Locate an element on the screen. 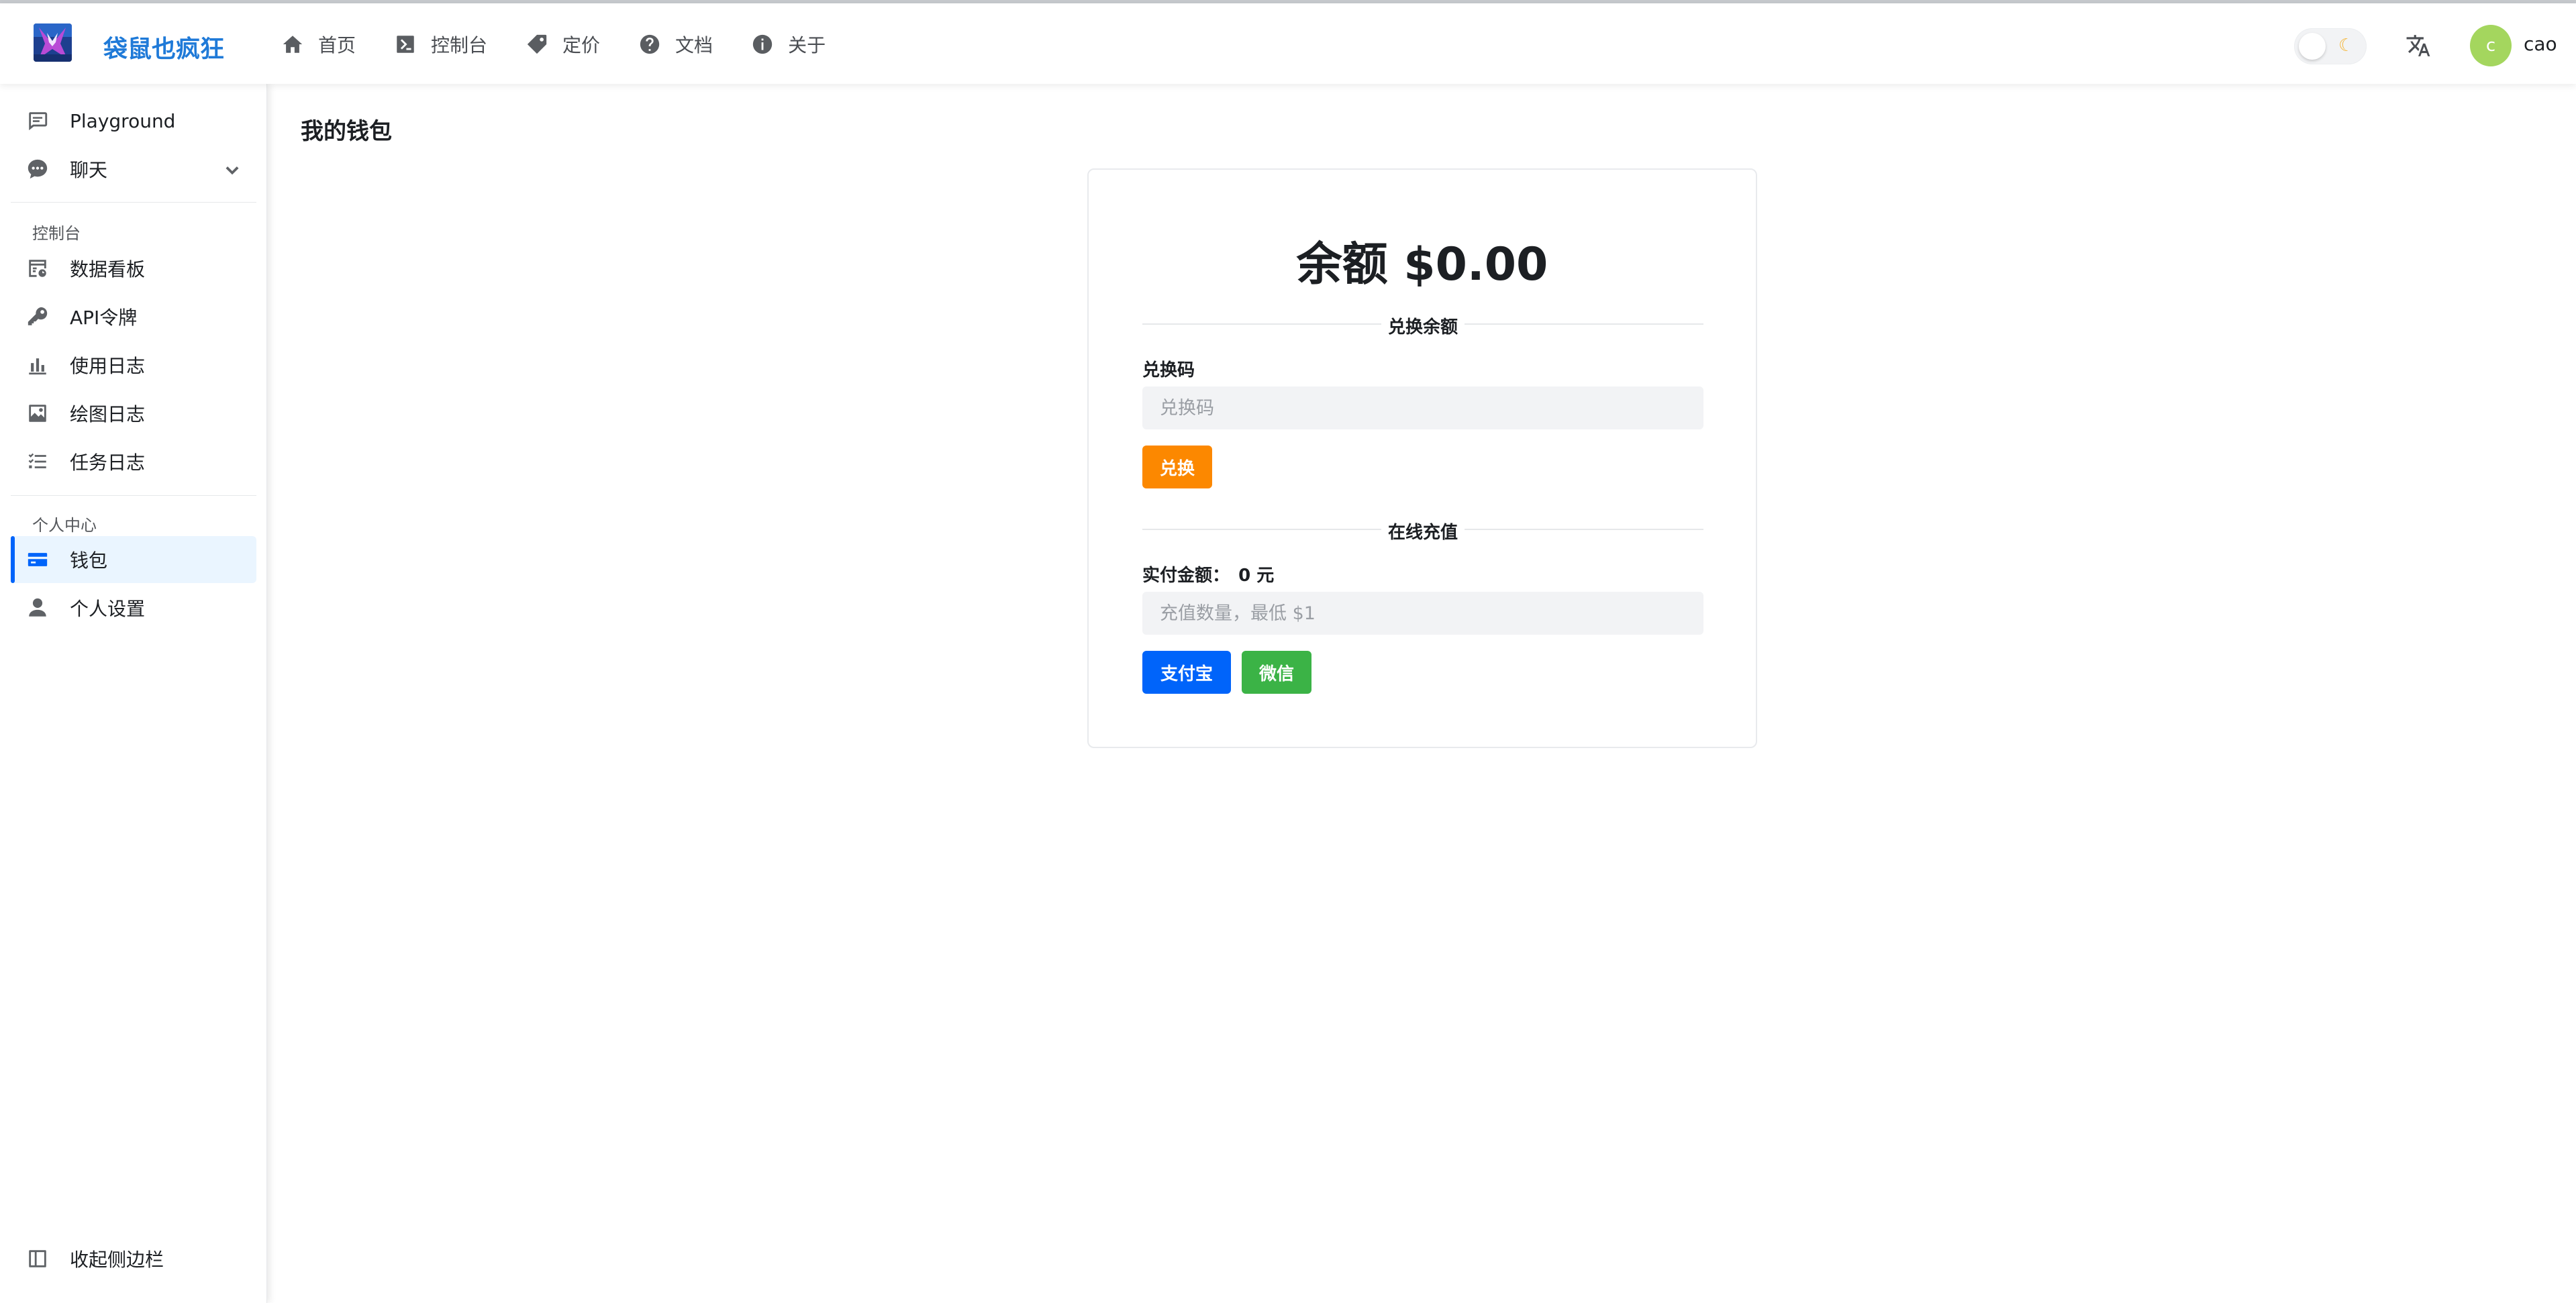 Image resolution: width=2576 pixels, height=1303 pixels. sidebar-item-label: Playground is located at coordinates (123, 120).